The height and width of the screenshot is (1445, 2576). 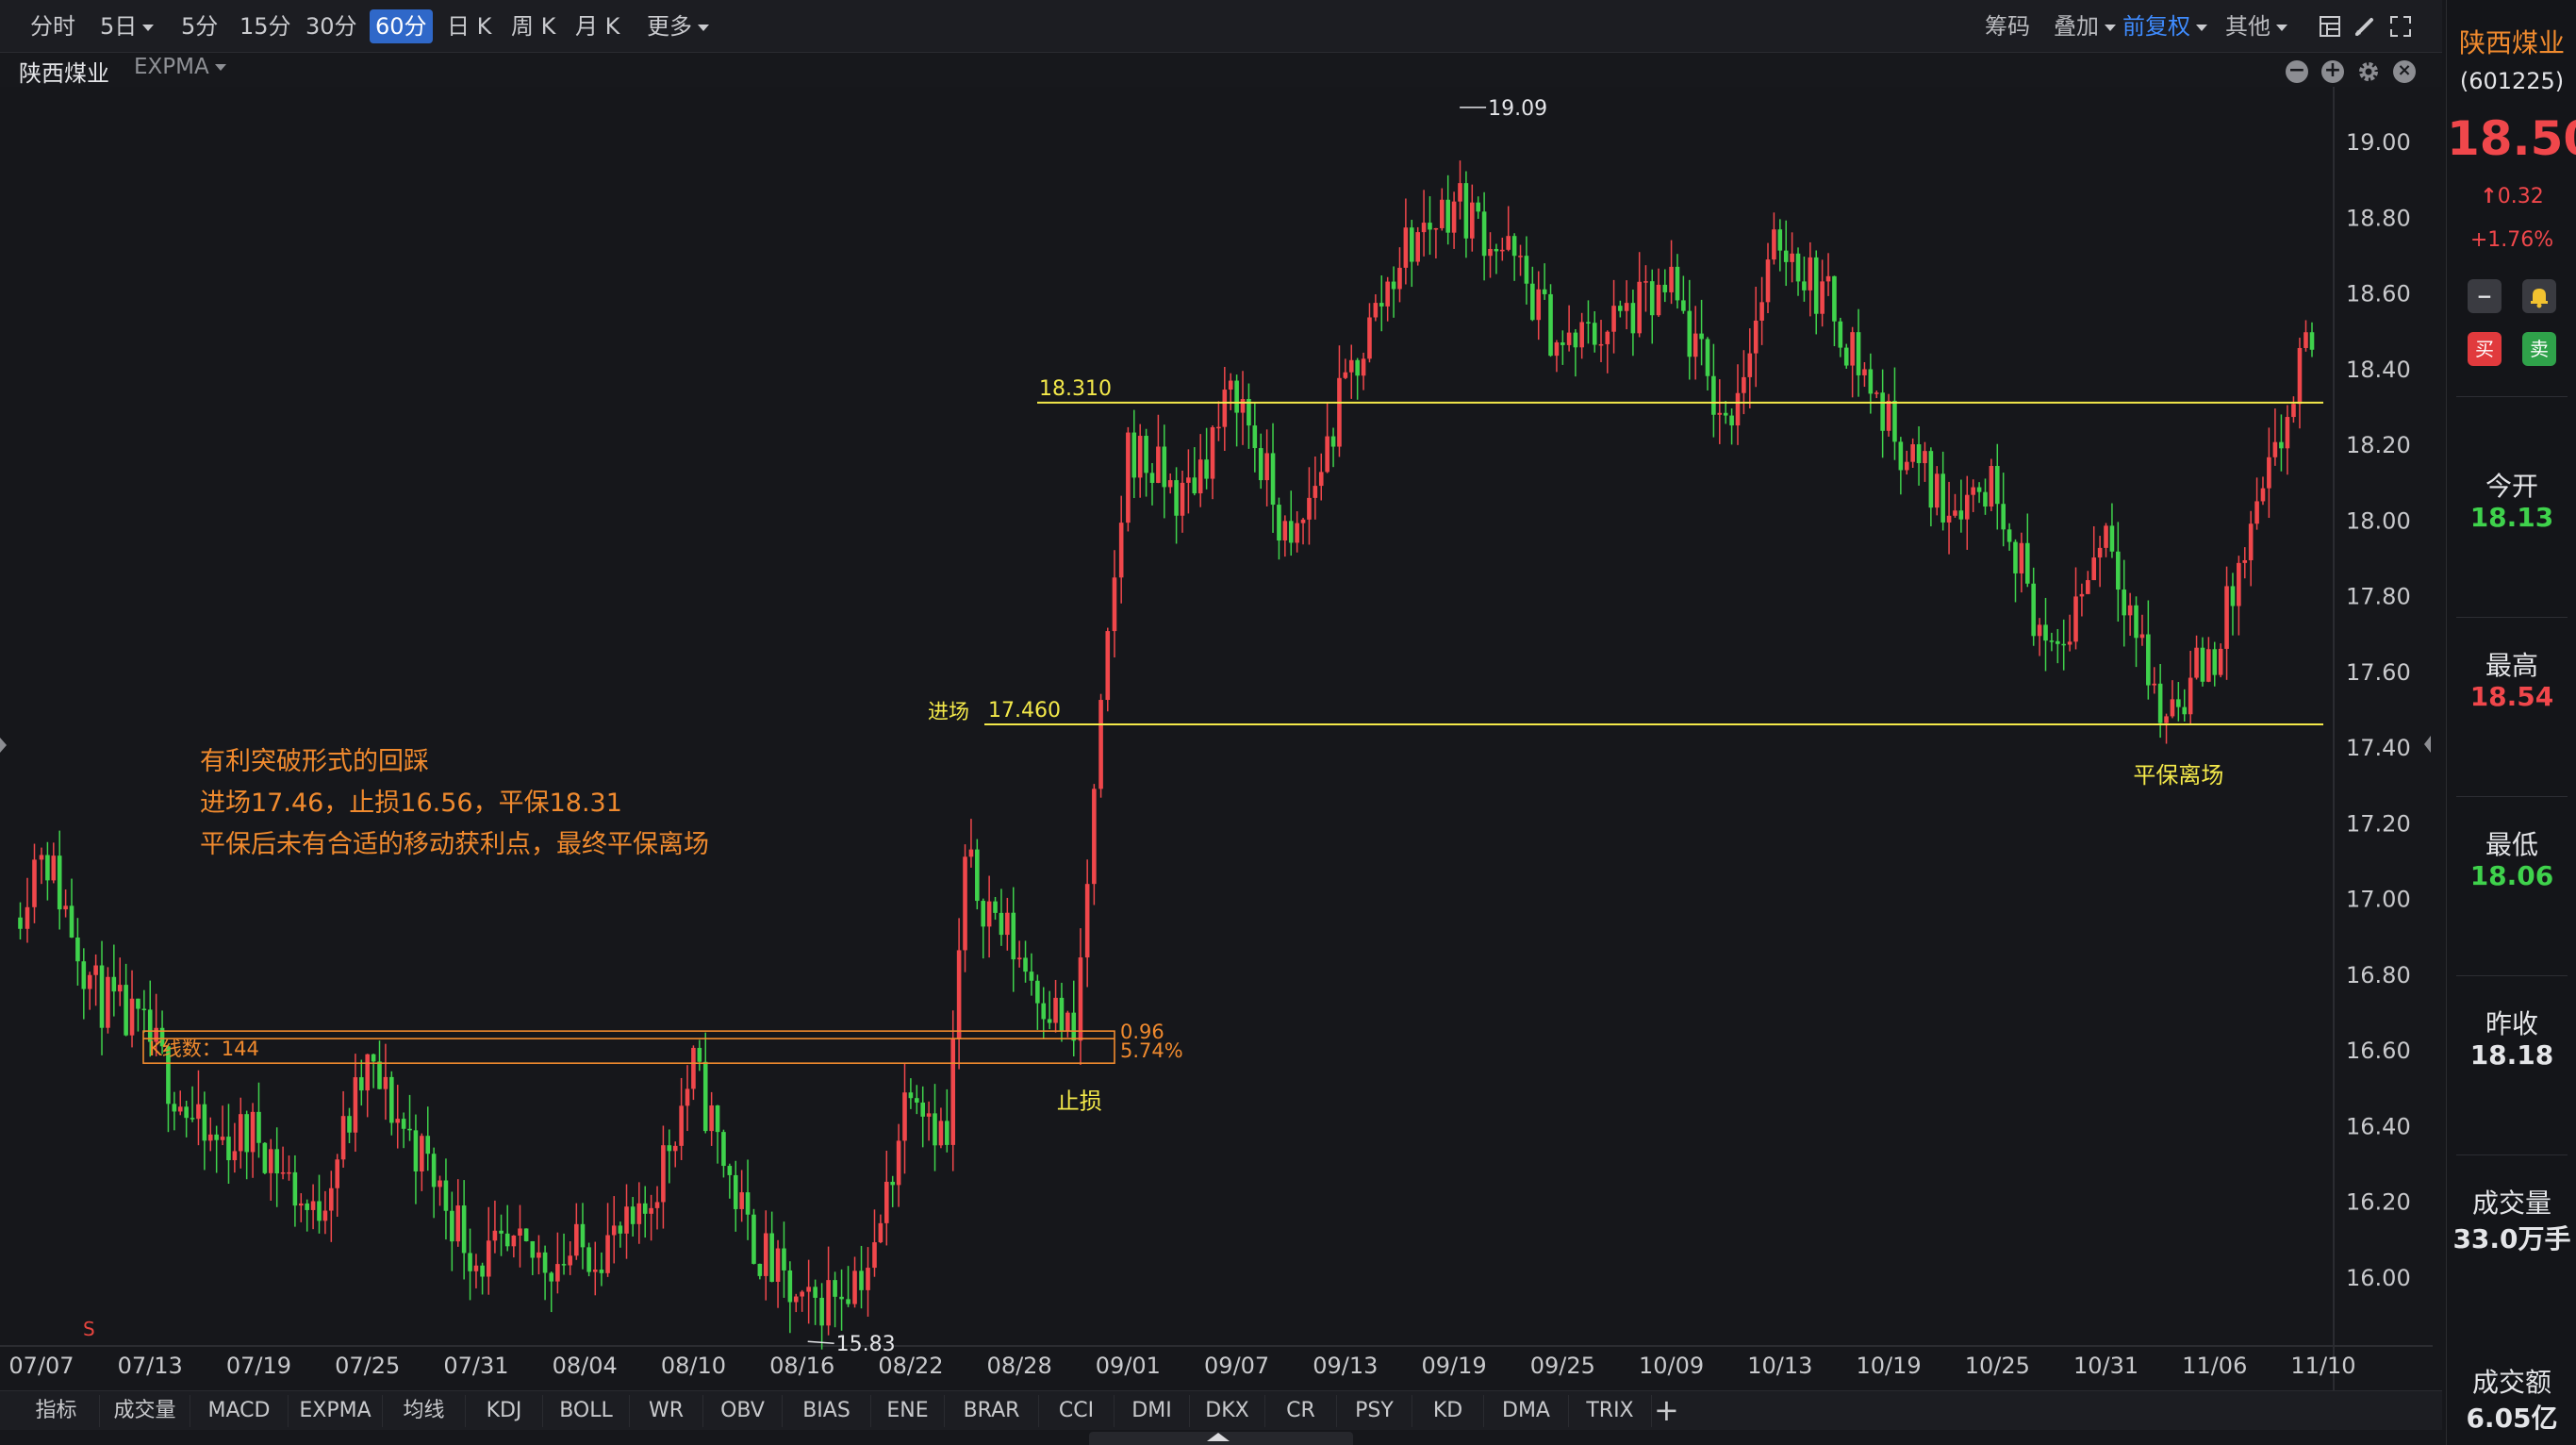 What do you see at coordinates (2330, 26) in the screenshot?
I see `layout-grid-icon` at bounding box center [2330, 26].